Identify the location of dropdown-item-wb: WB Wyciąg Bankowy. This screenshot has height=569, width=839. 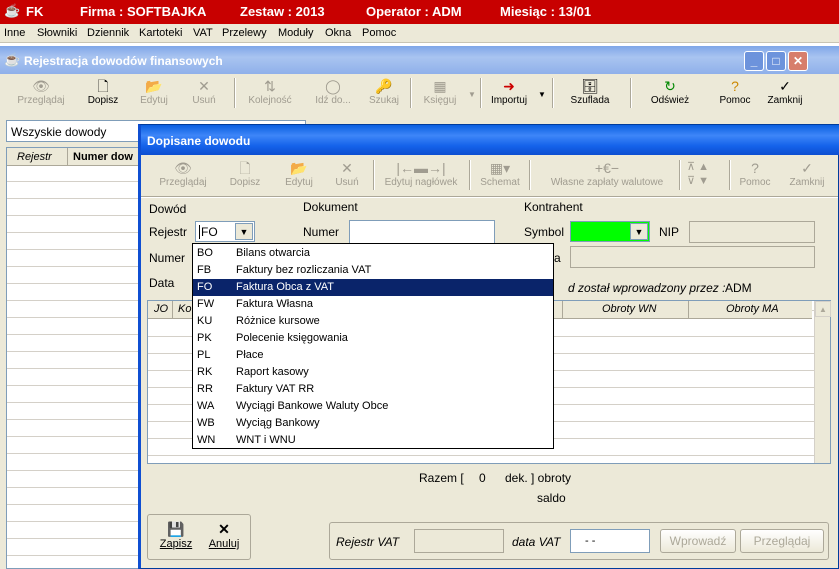
(373, 423).